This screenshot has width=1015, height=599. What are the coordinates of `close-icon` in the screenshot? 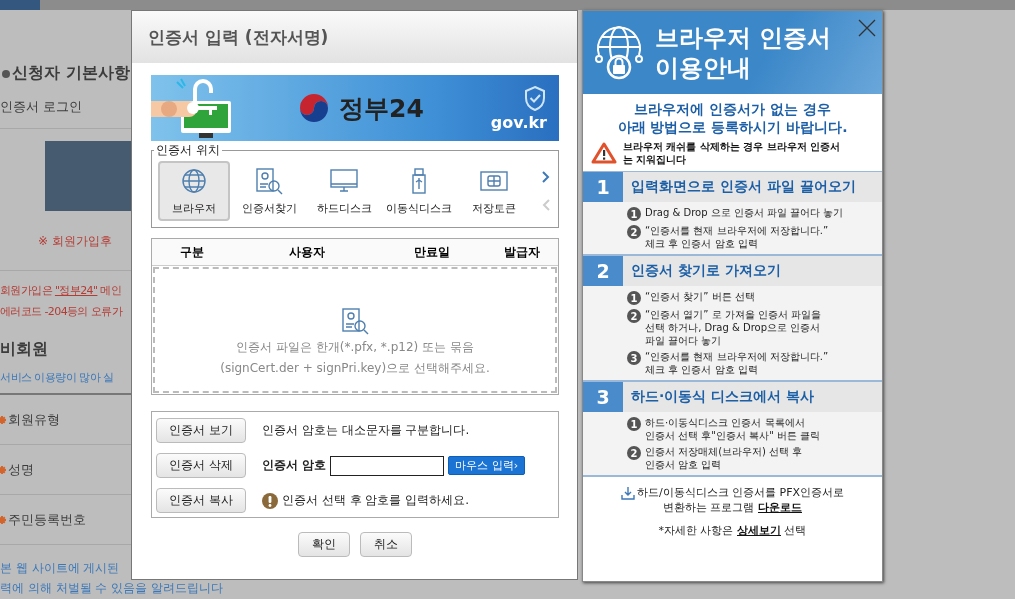 It's located at (867, 28).